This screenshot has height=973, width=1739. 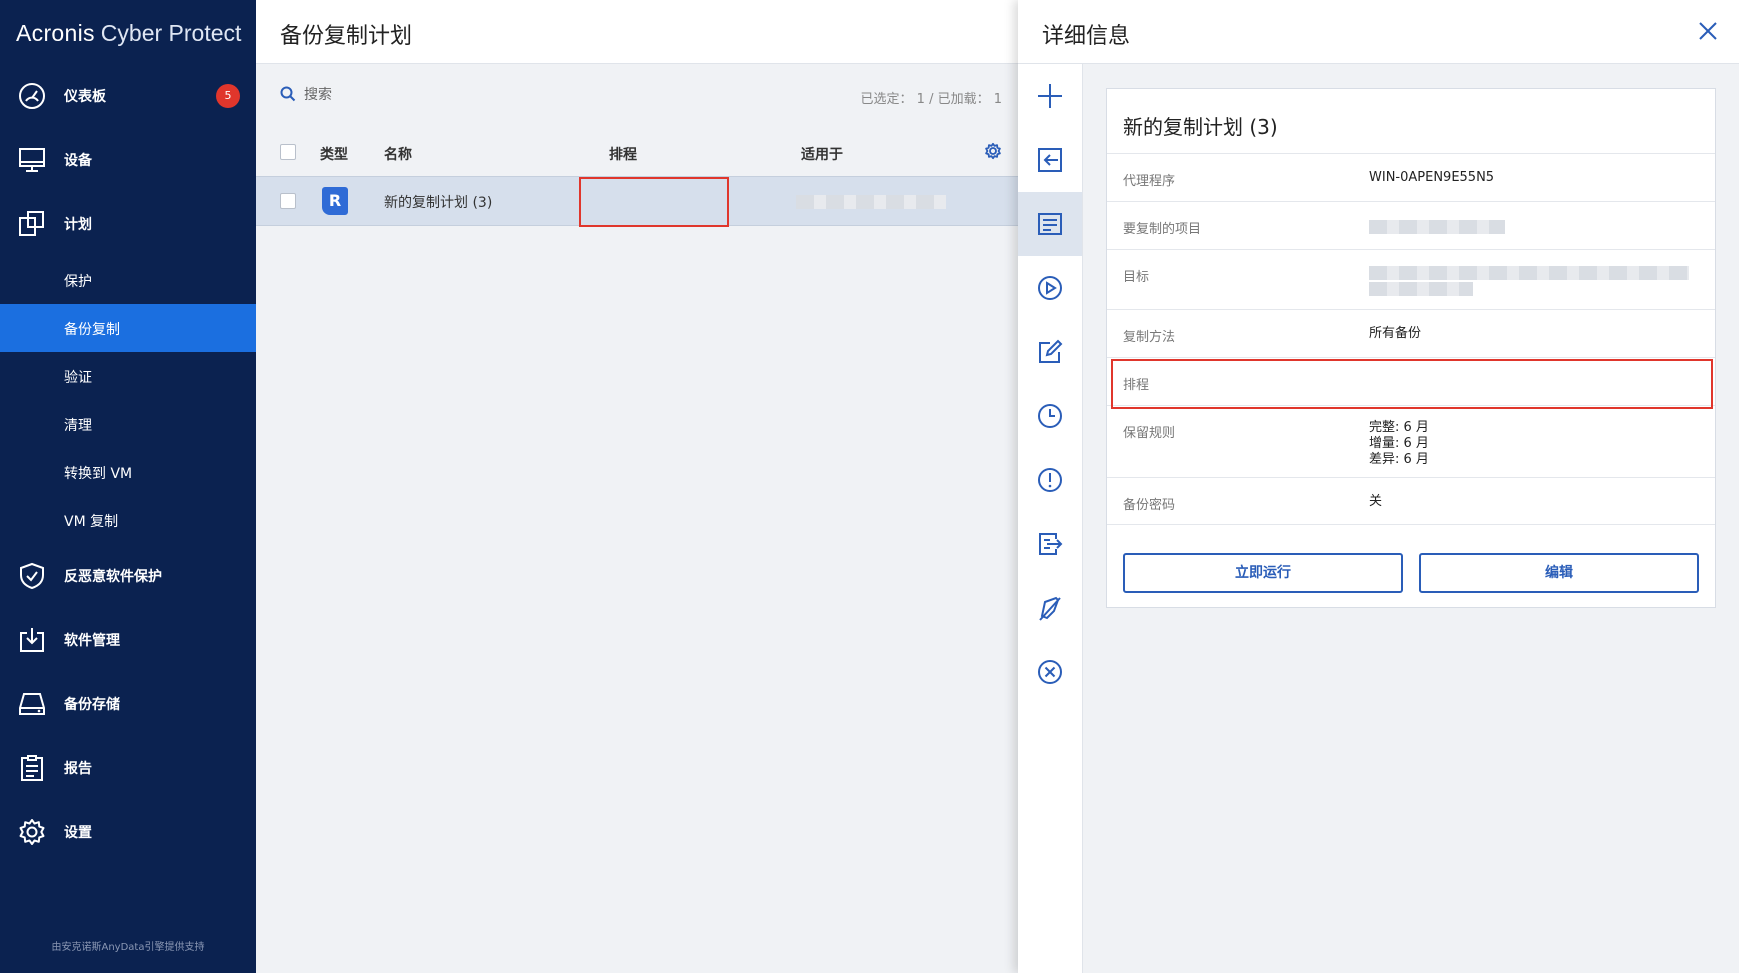 What do you see at coordinates (78, 833) in the screenshot?
I see `nav-label-settings: 设置` at bounding box center [78, 833].